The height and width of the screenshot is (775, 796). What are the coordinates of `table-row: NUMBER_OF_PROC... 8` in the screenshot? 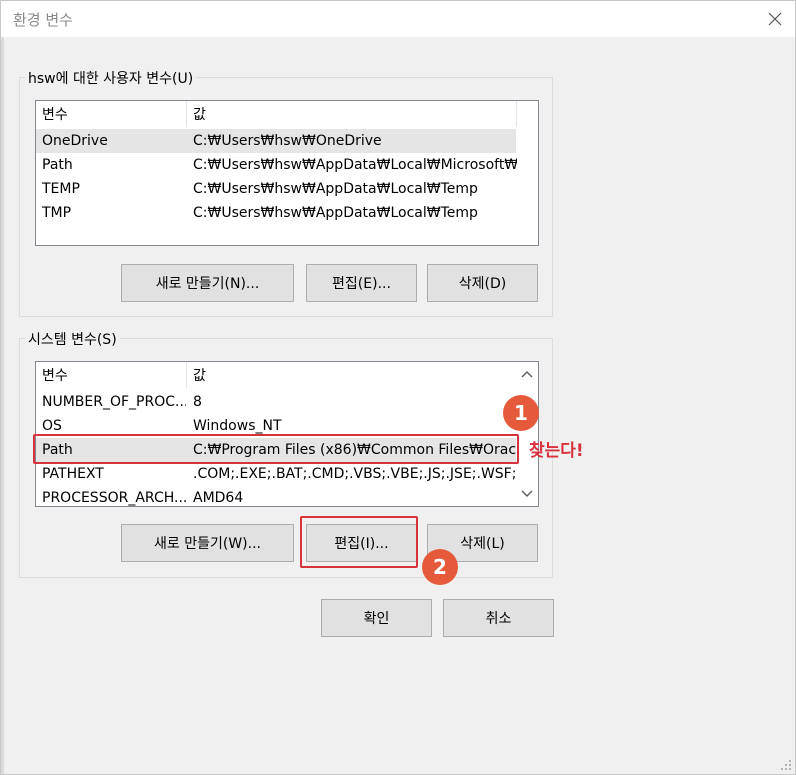 It's located at (276, 402).